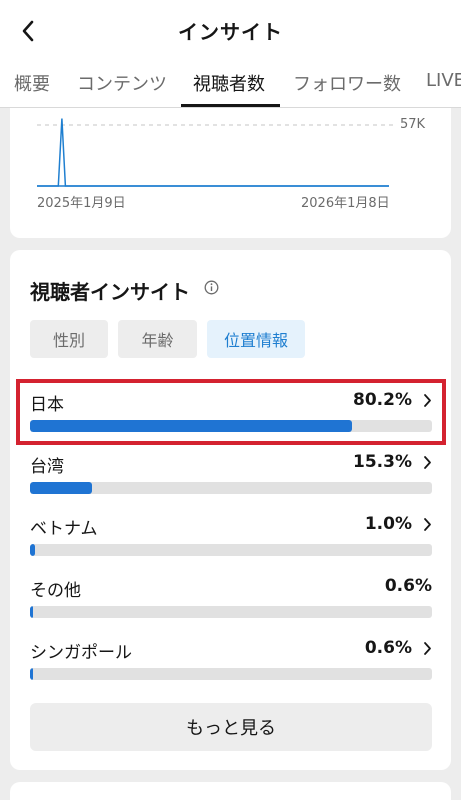 The width and height of the screenshot is (461, 800). Describe the element at coordinates (345, 203) in the screenshot. I see `x-axis-end-label: 2026年1月8日` at that location.